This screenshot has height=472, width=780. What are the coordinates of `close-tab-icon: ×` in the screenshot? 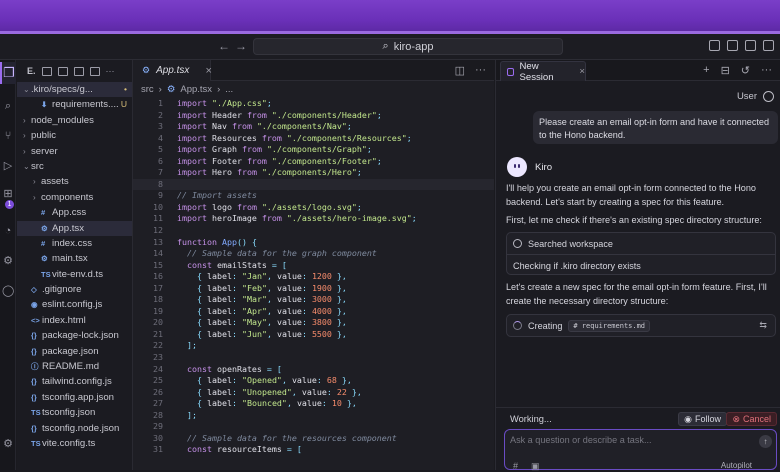 It's located at (208, 71).